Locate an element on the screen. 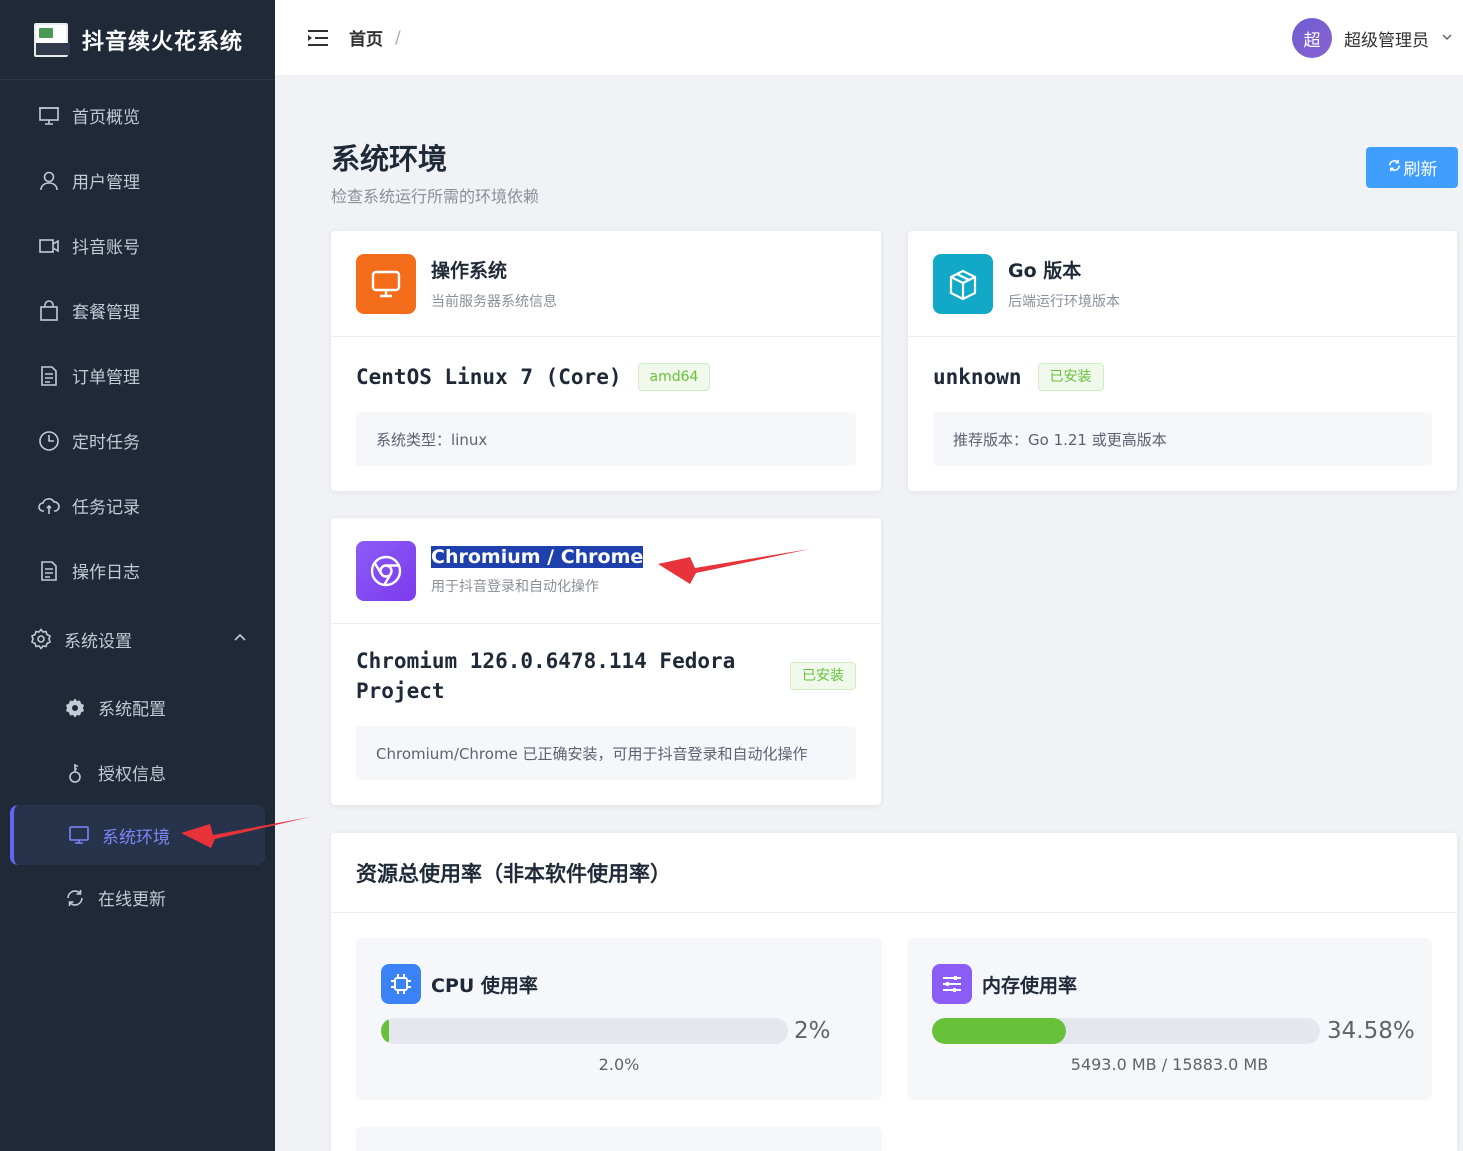 The height and width of the screenshot is (1151, 1463). sidebar-item-label: 订单管理 is located at coordinates (106, 378).